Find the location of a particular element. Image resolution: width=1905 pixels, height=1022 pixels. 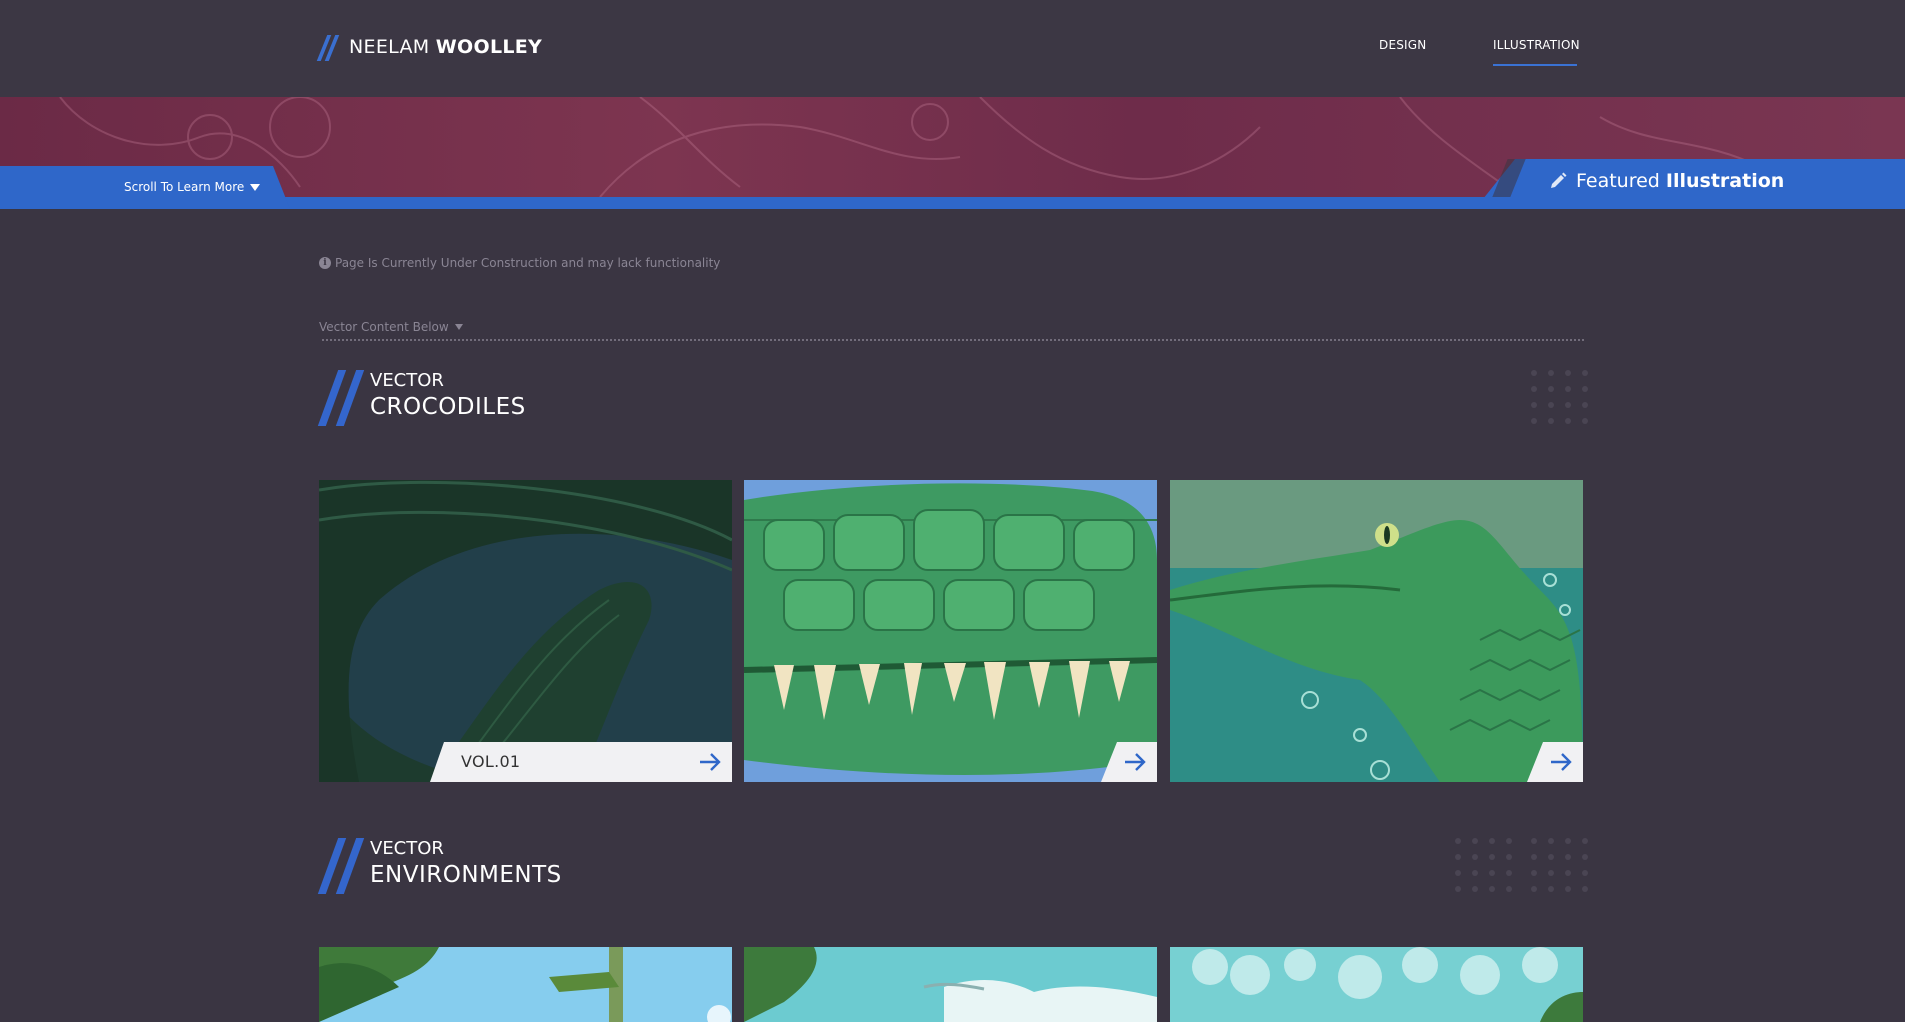

section-title: CROCODILES is located at coordinates (448, 407).